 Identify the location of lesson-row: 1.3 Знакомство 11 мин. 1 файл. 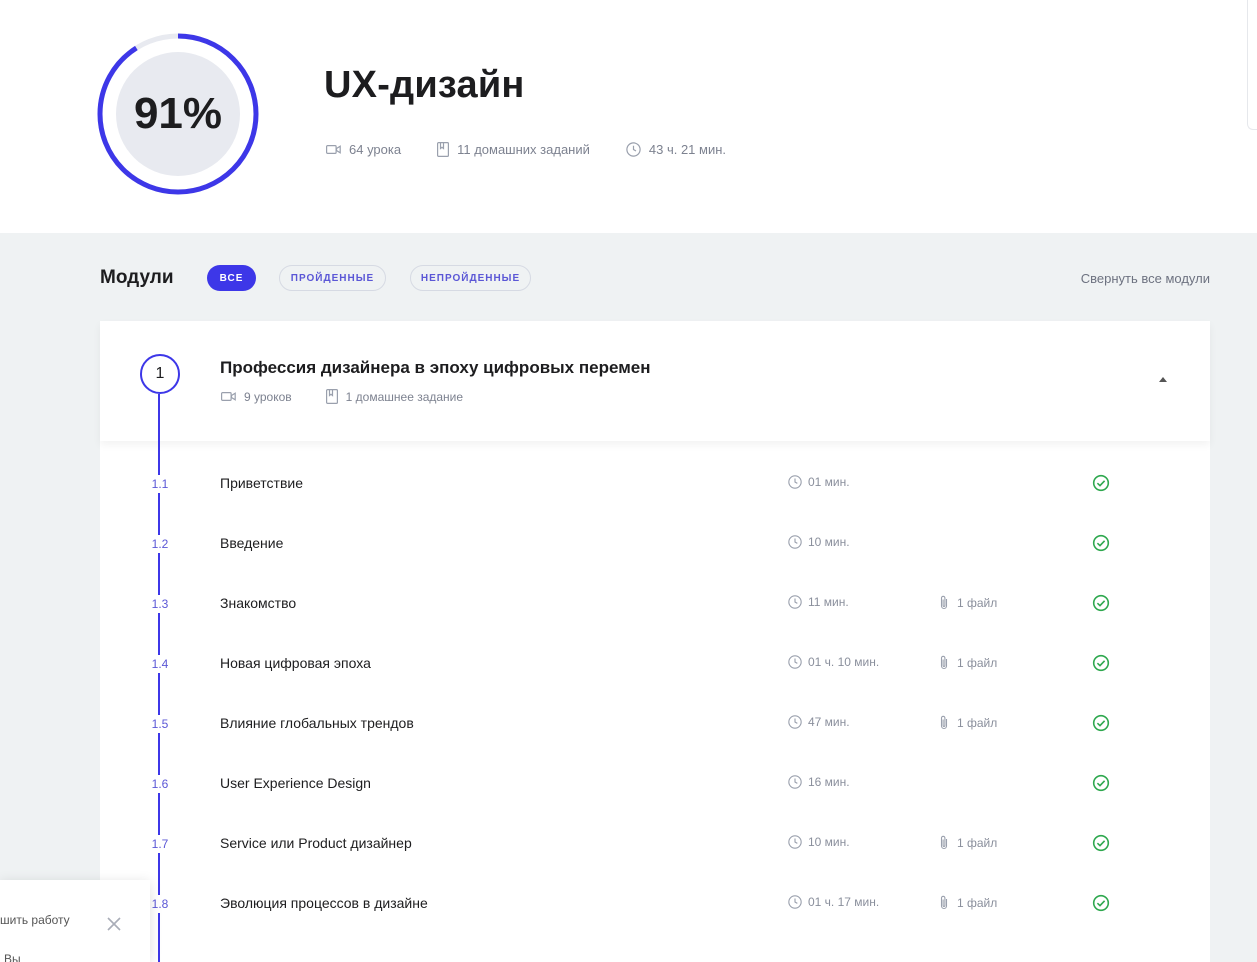
(655, 606).